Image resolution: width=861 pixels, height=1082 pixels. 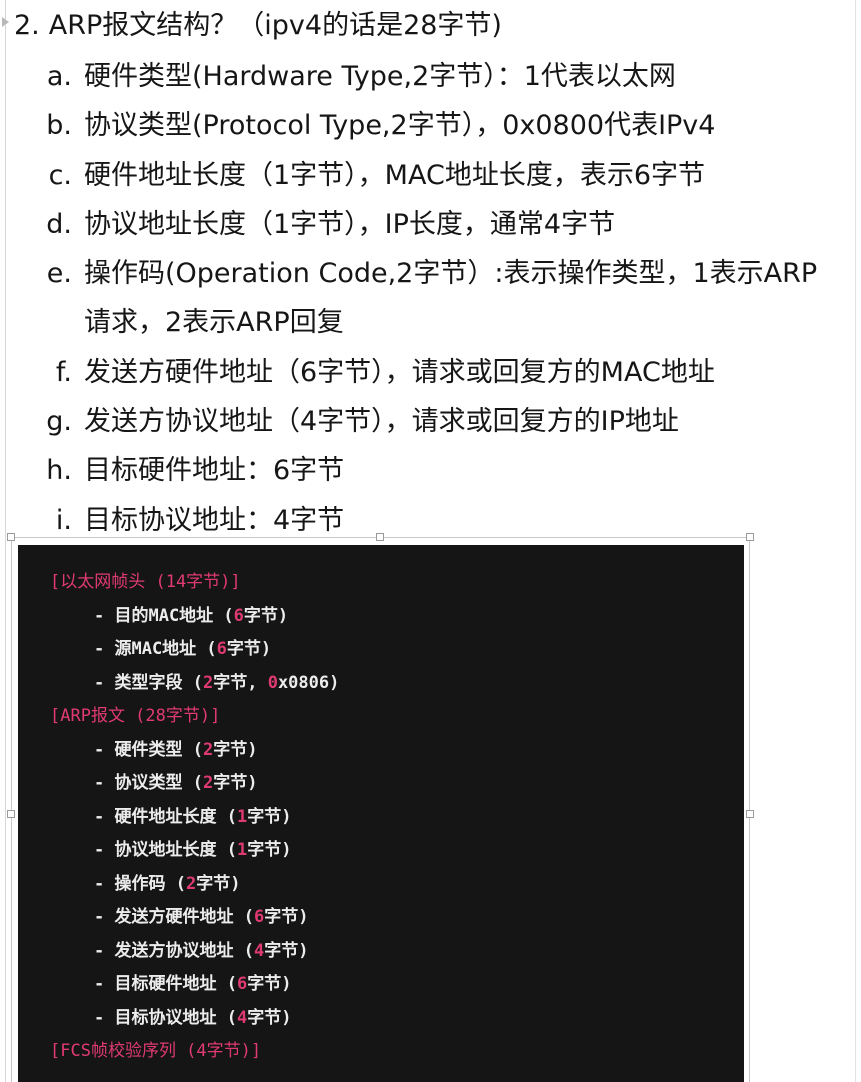 What do you see at coordinates (59, 471) in the screenshot?
I see `list-marker: h.` at bounding box center [59, 471].